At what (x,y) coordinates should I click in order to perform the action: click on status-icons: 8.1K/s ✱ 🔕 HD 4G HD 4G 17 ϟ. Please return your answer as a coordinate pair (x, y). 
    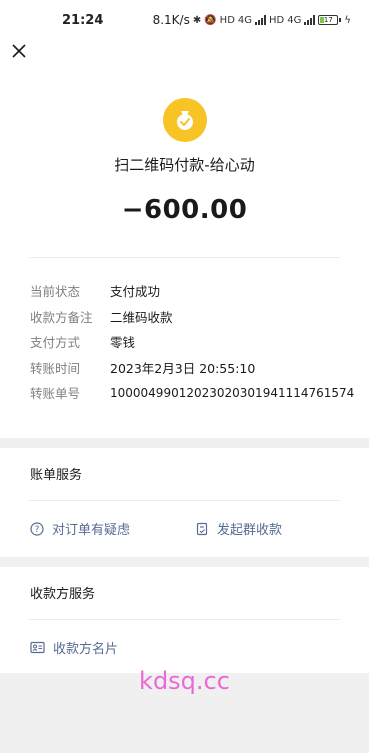
    Looking at the image, I should click on (252, 20).